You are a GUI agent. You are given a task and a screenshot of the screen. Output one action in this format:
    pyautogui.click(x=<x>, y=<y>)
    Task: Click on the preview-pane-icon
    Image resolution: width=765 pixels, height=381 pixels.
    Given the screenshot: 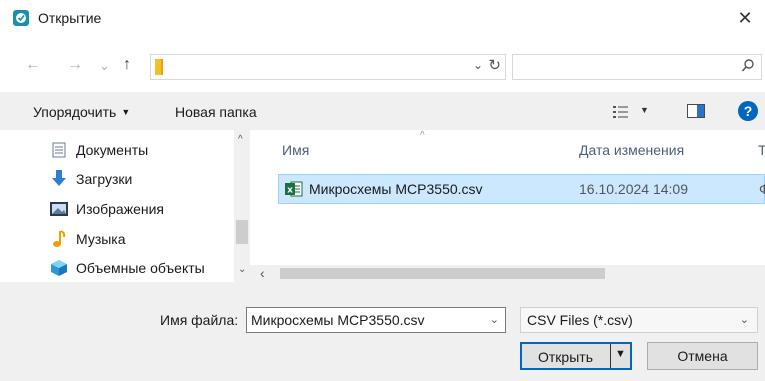 What is the action you would take?
    pyautogui.click(x=696, y=111)
    